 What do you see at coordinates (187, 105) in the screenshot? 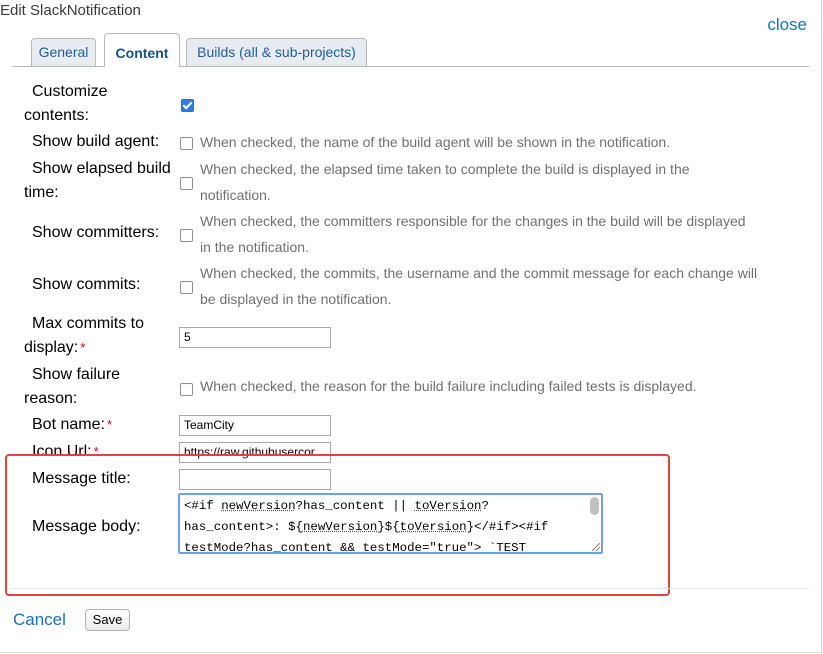
I see `customize-contents-checkbox` at bounding box center [187, 105].